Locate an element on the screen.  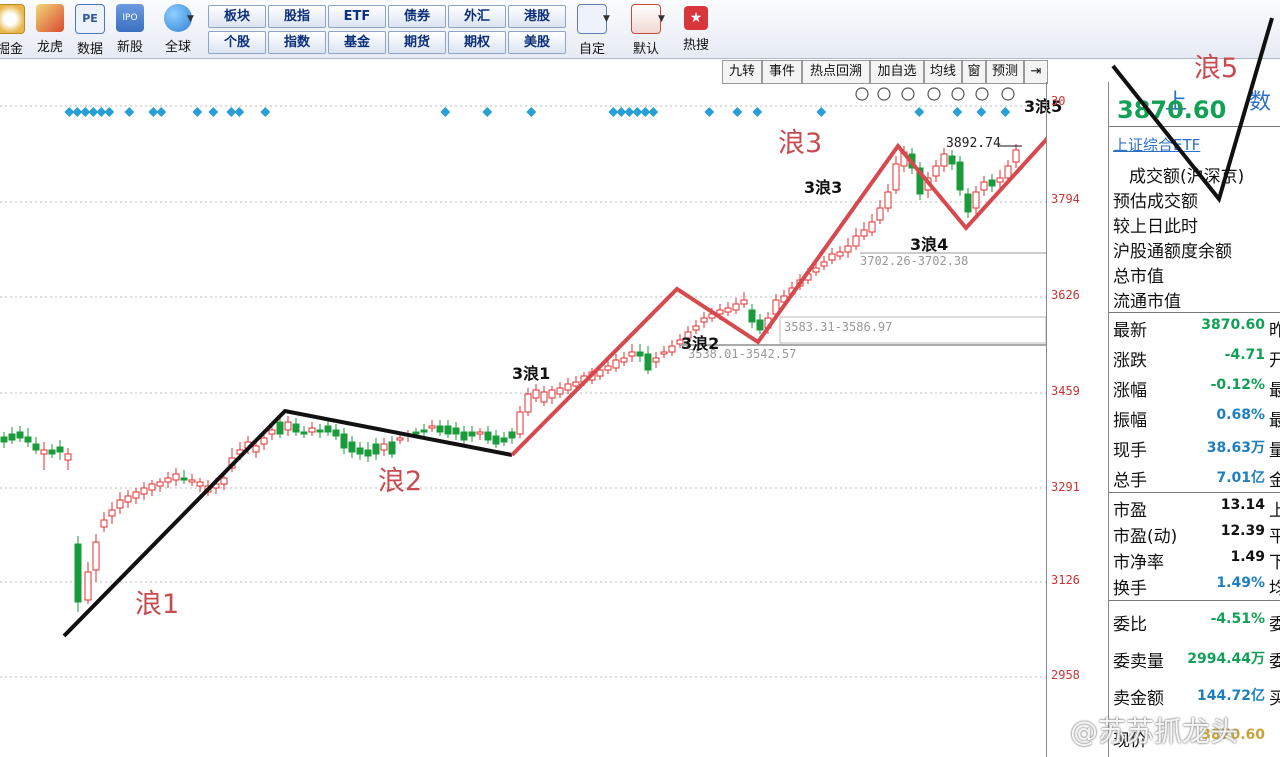
market-btn-options: 期权 is located at coordinates (477, 42).